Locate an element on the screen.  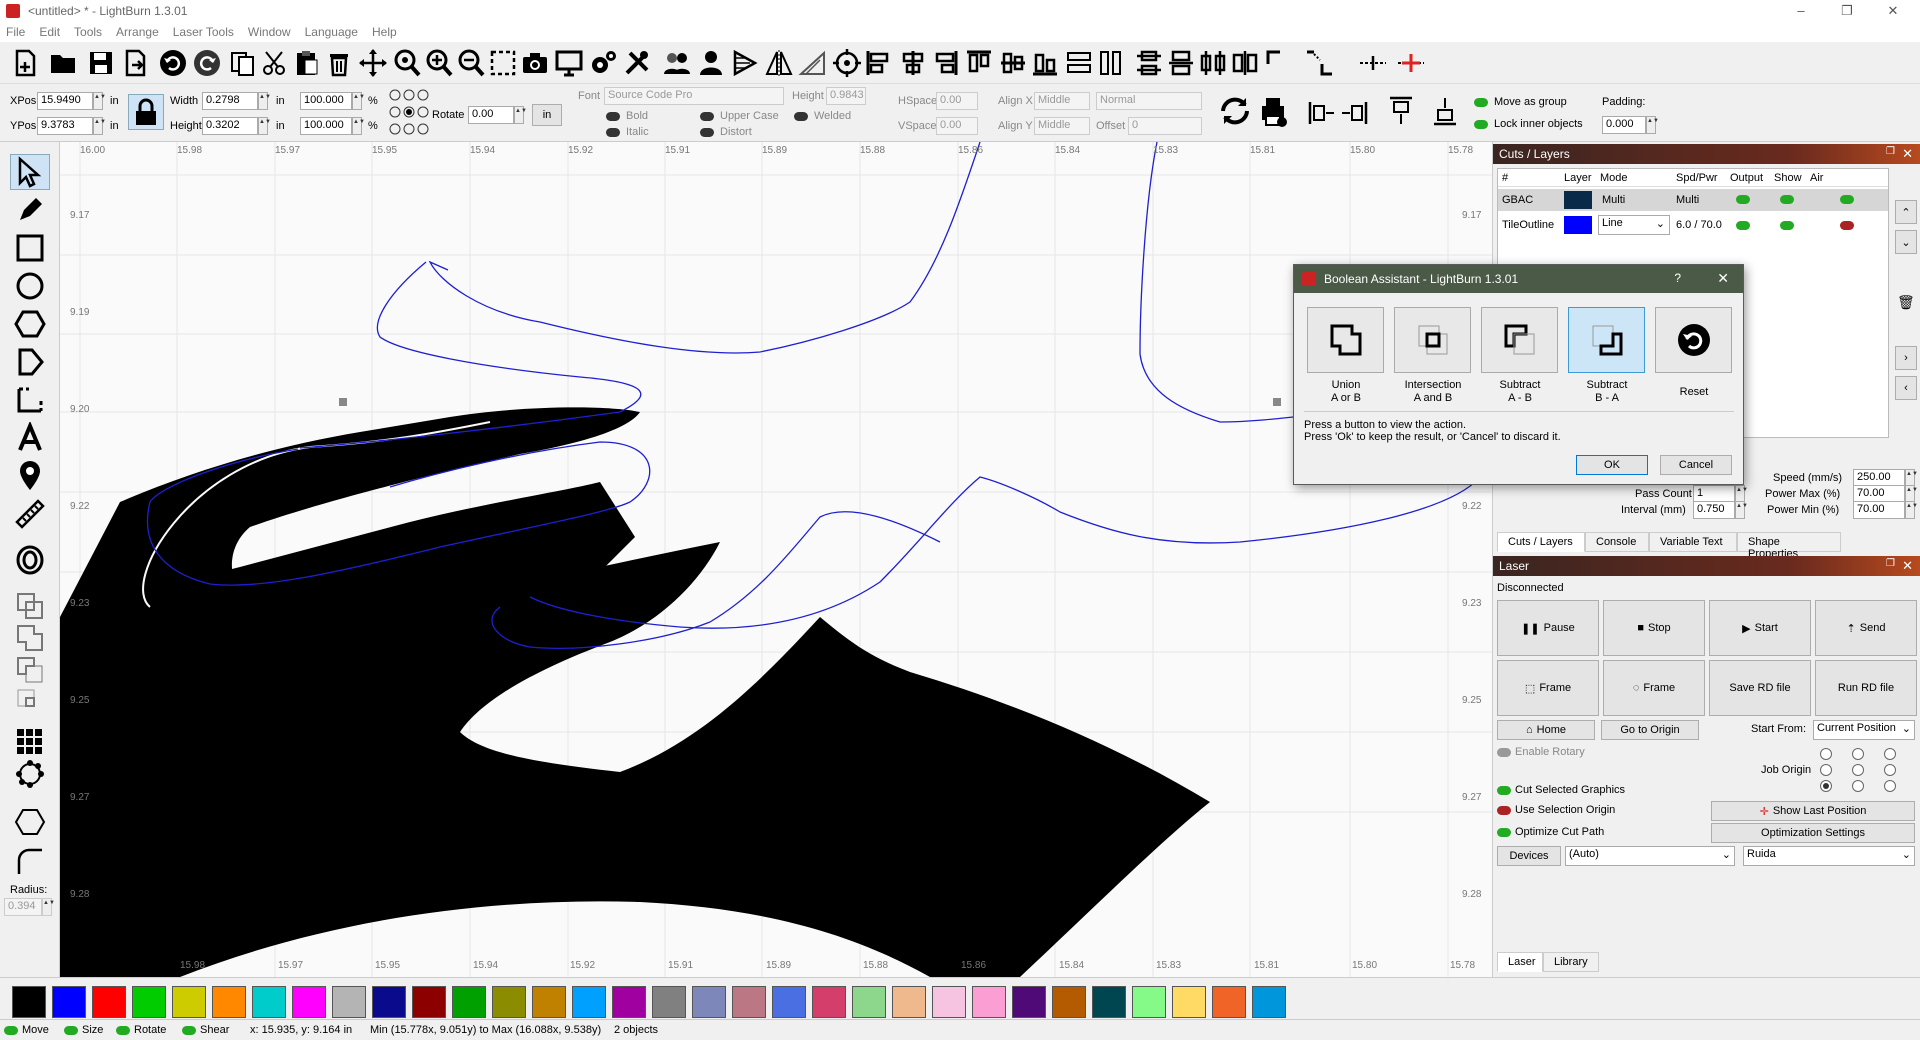
italic-toggle is located at coordinates (613, 132).